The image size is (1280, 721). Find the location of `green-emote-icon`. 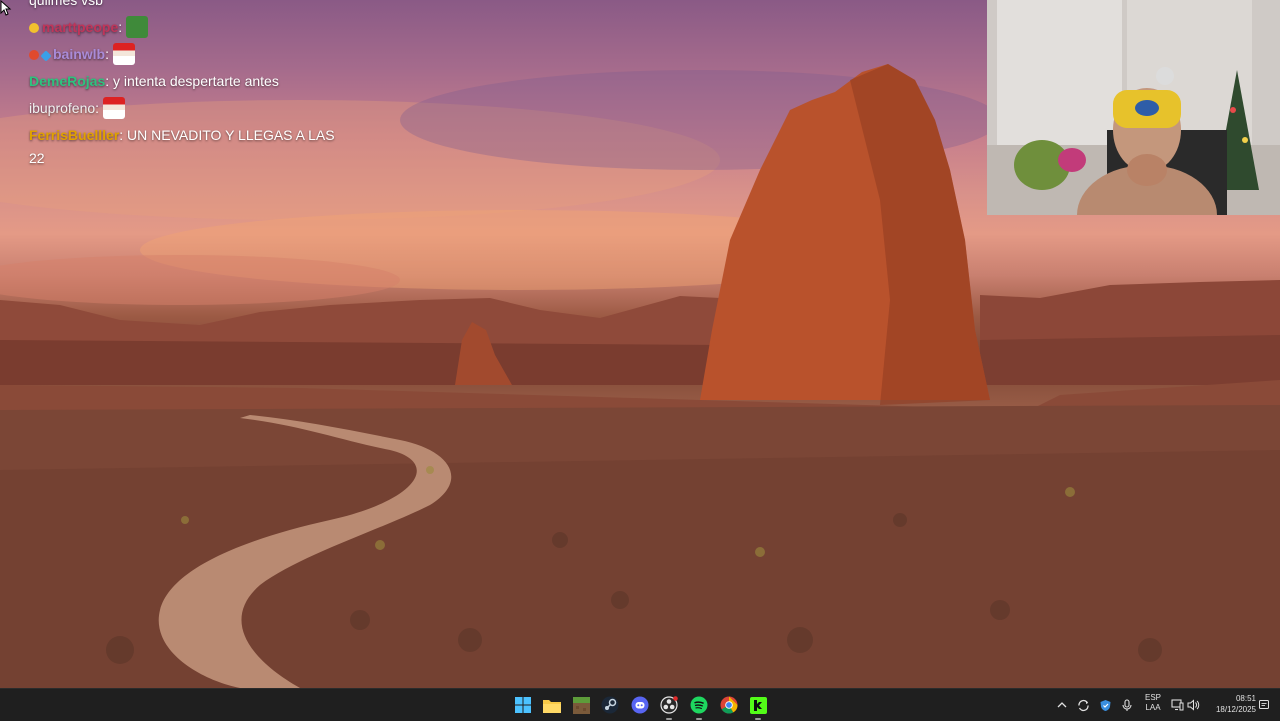

green-emote-icon is located at coordinates (137, 27).